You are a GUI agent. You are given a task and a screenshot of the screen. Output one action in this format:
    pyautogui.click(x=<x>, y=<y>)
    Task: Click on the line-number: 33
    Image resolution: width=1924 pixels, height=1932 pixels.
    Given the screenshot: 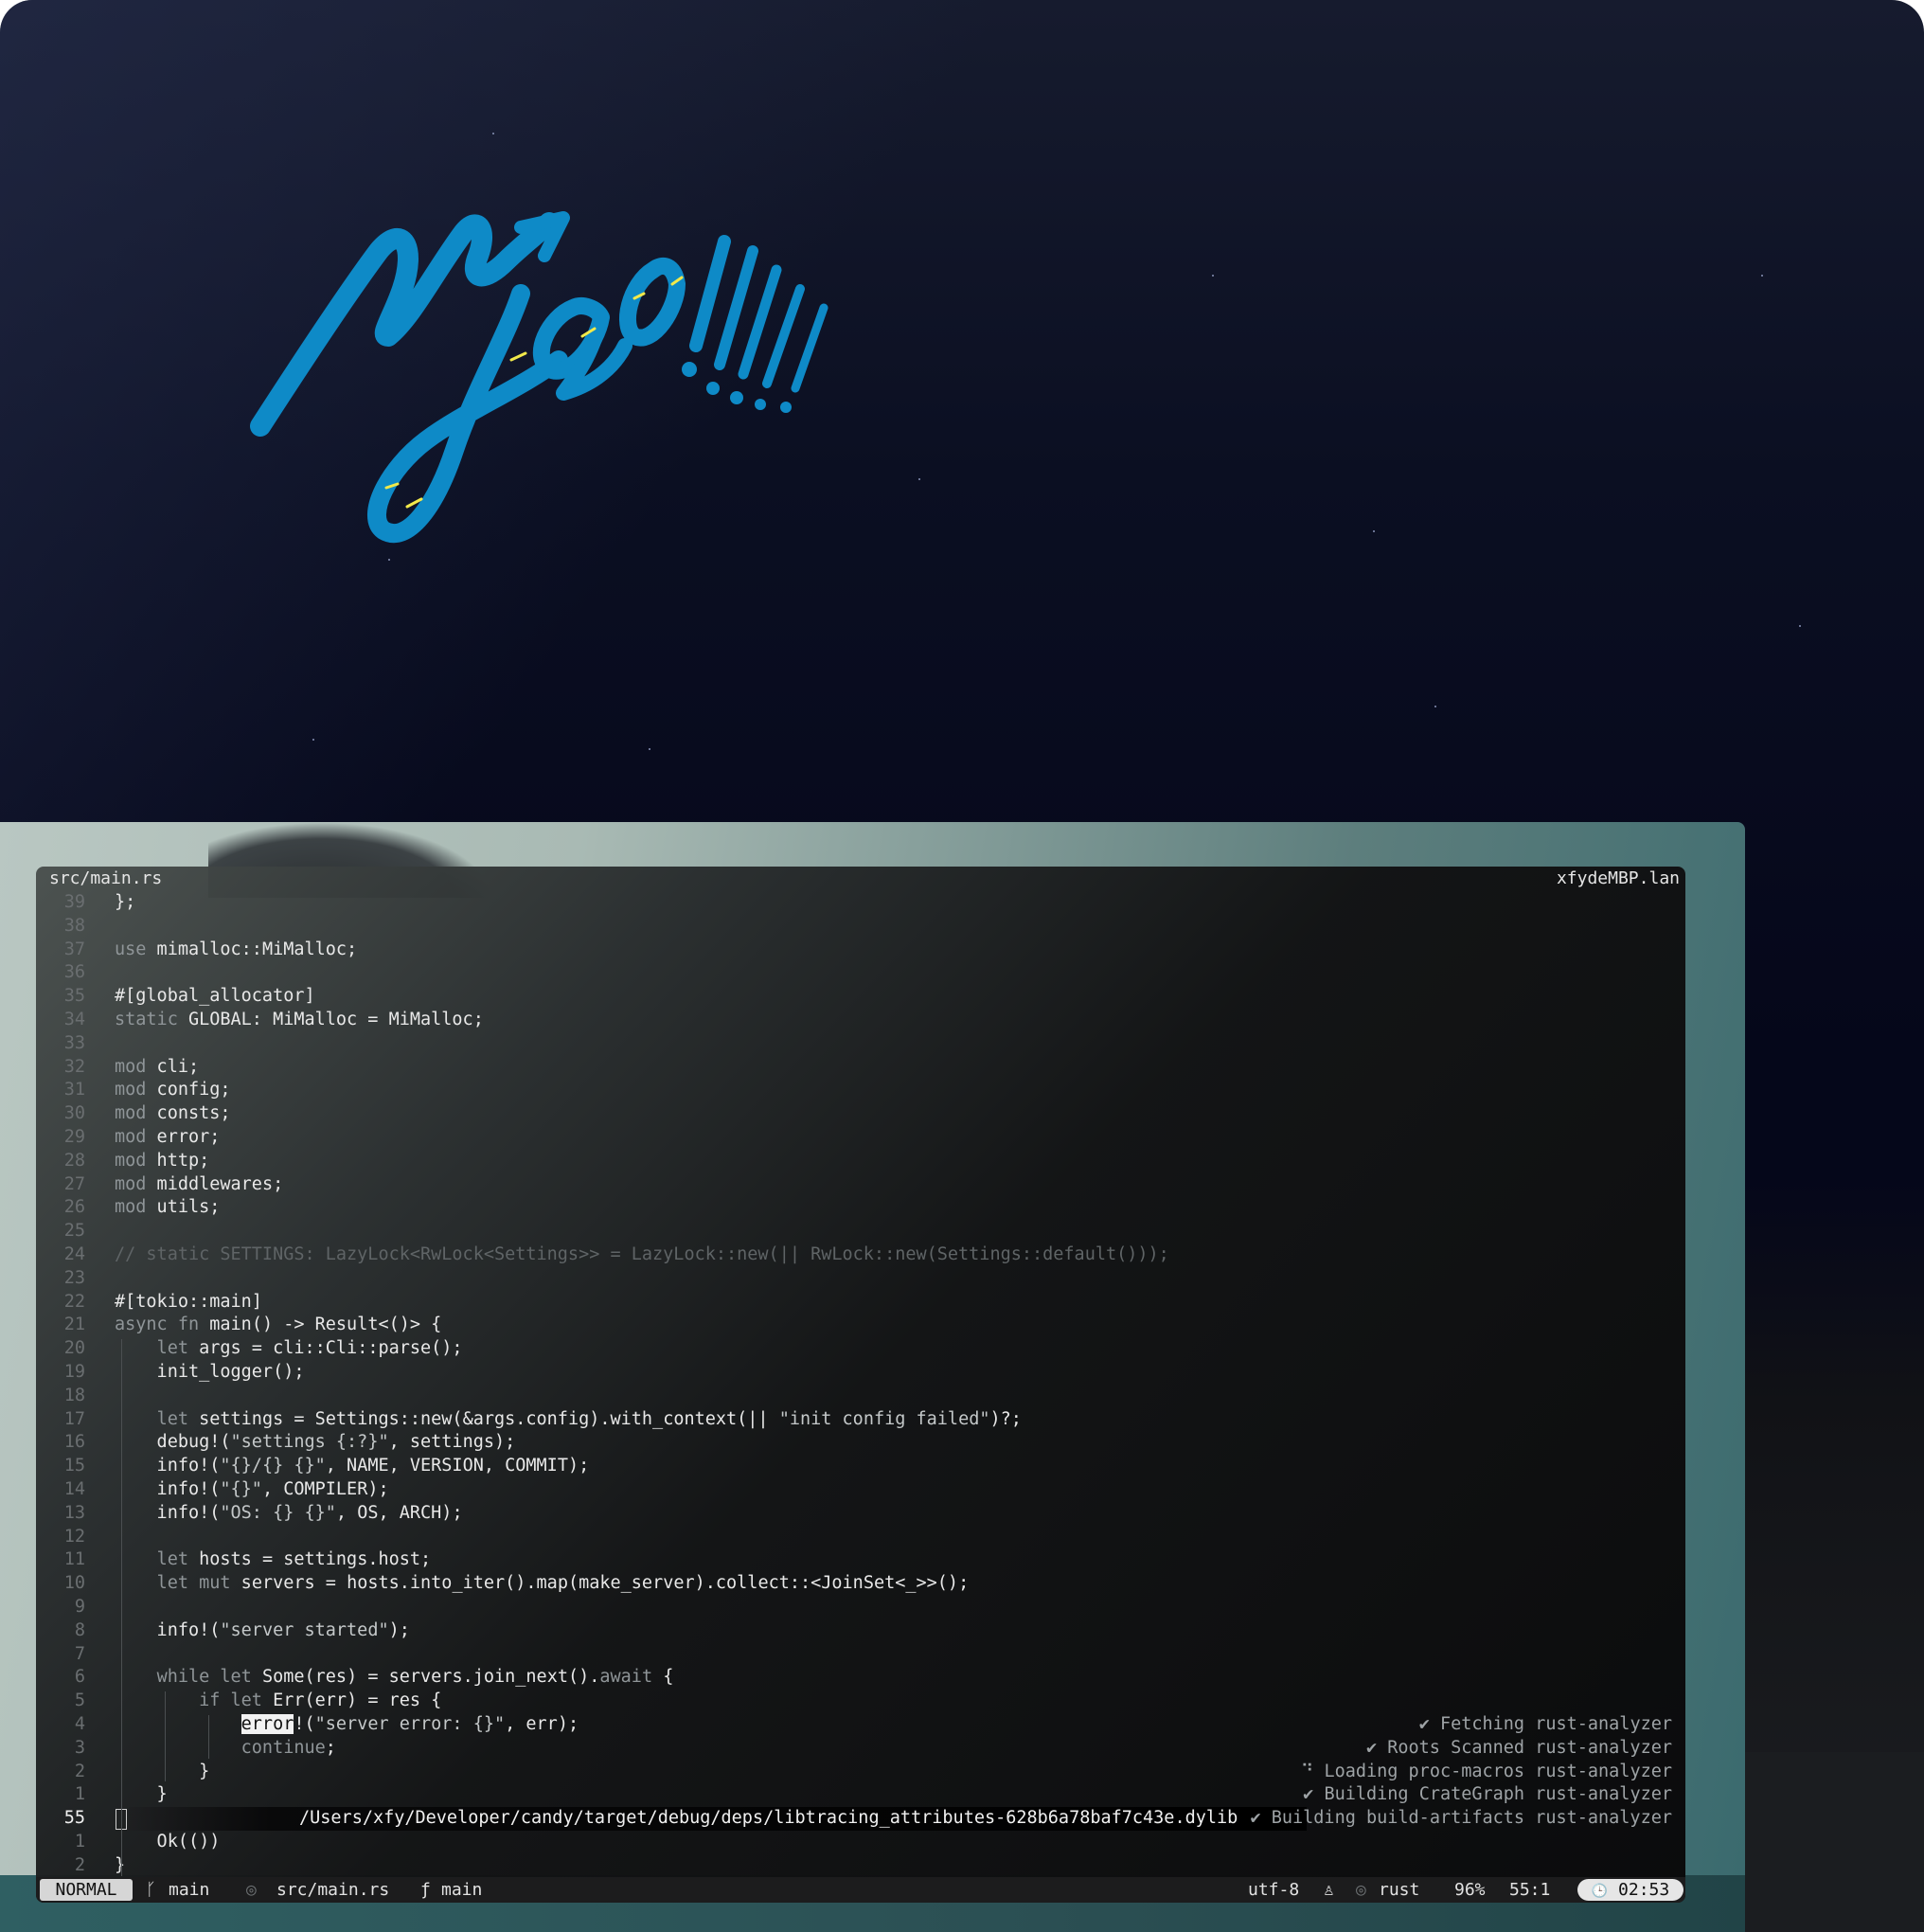 What is the action you would take?
    pyautogui.click(x=74, y=1042)
    